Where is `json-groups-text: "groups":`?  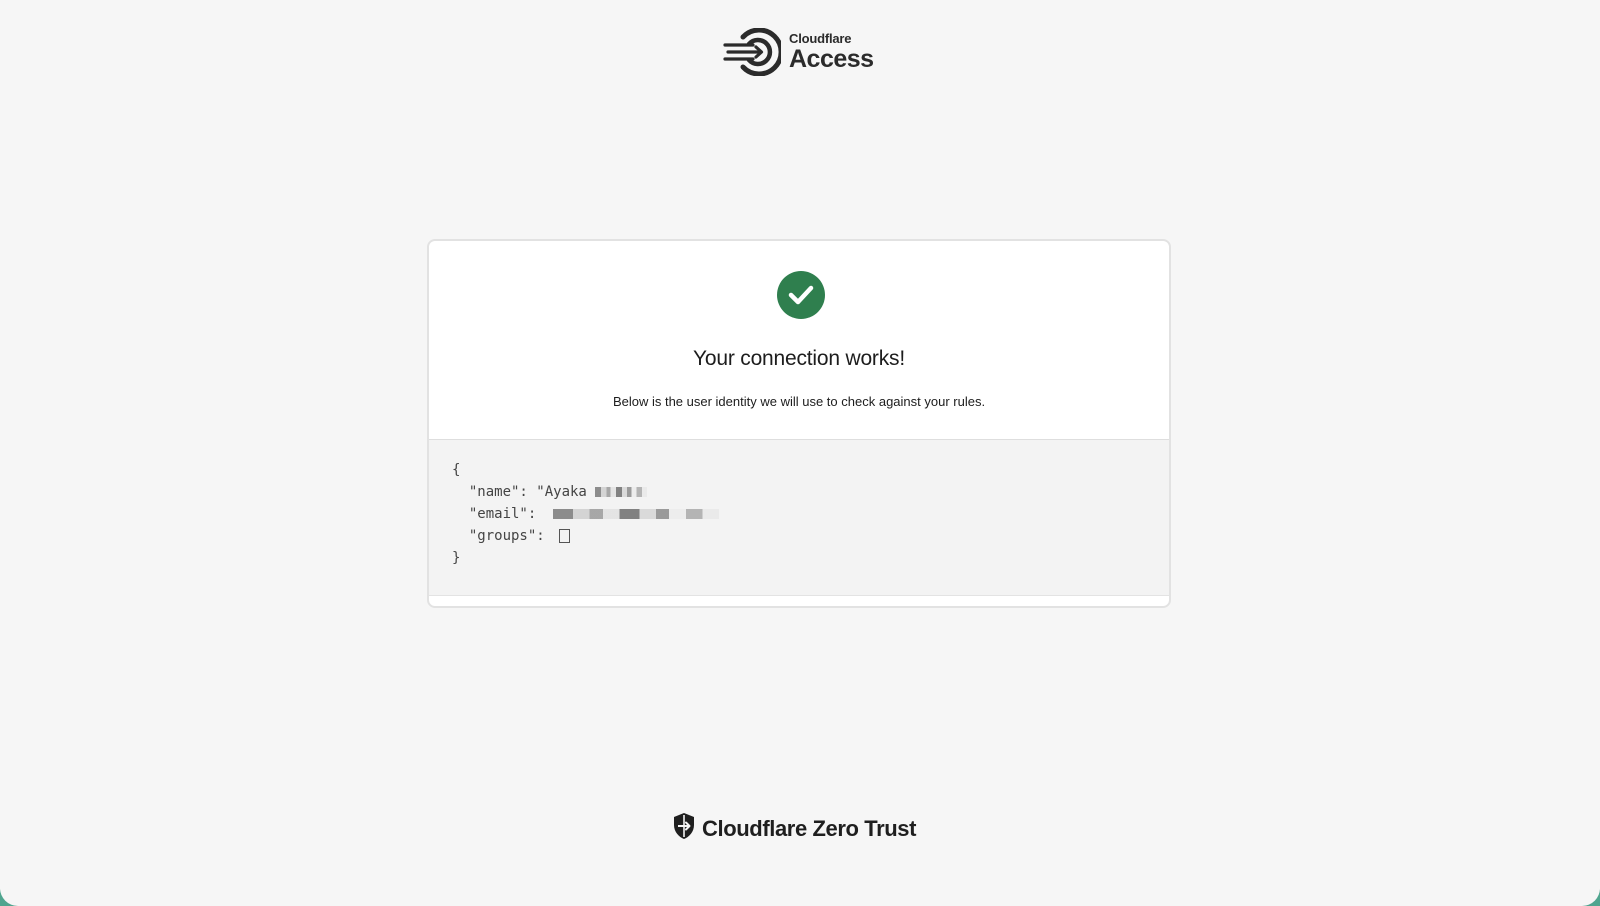 json-groups-text: "groups": is located at coordinates (503, 536).